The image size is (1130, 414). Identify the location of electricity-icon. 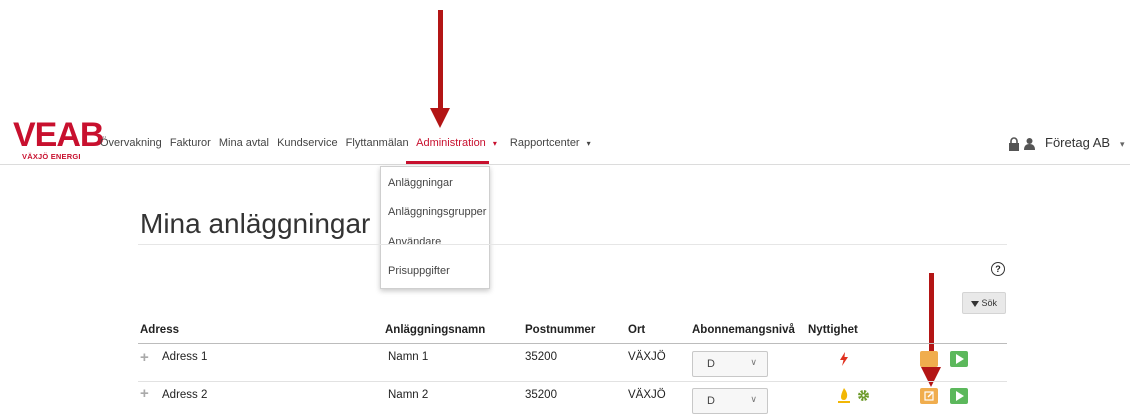
(844, 361).